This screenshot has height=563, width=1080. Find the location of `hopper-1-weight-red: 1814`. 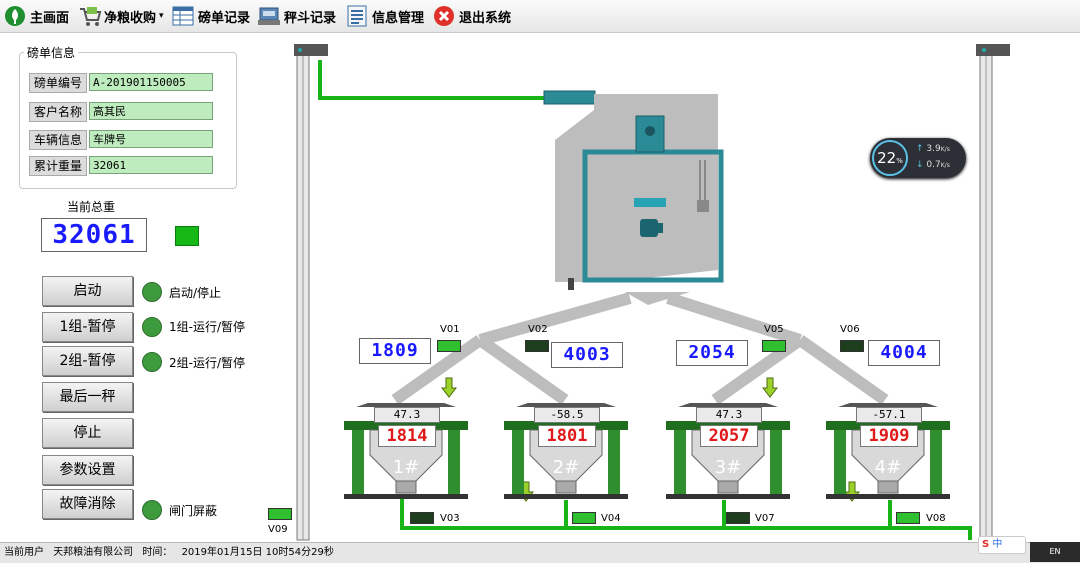

hopper-1-weight-red: 1814 is located at coordinates (407, 436).